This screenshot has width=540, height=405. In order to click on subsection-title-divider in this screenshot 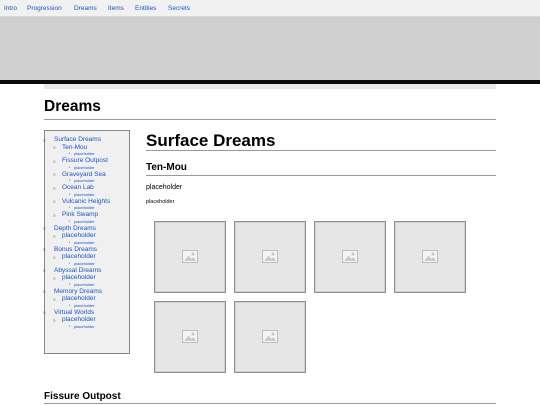, I will do `click(321, 175)`.